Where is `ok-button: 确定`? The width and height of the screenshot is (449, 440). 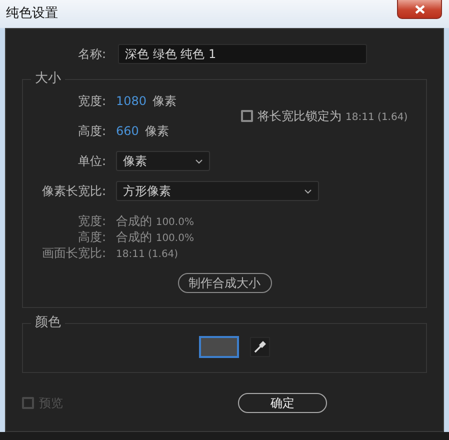 ok-button: 确定 is located at coordinates (282, 403).